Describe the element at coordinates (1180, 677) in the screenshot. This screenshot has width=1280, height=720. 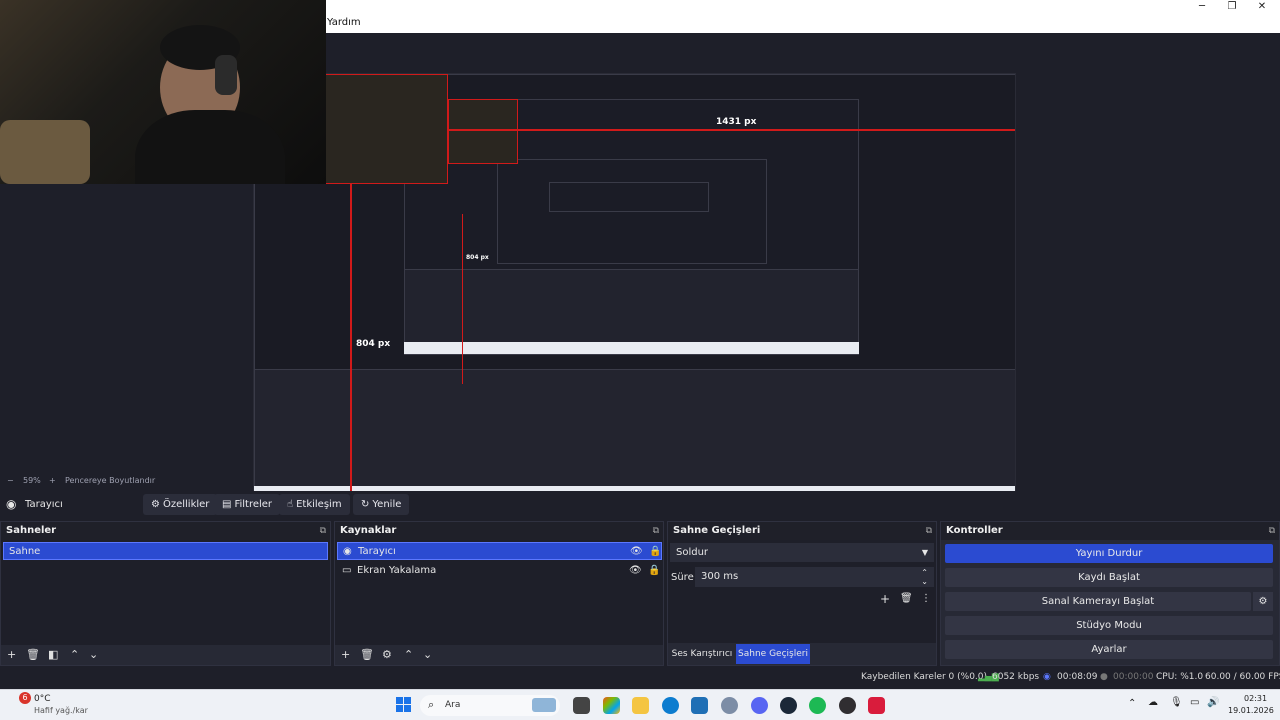
I see `cpu-usage: CPU: %1.0` at that location.